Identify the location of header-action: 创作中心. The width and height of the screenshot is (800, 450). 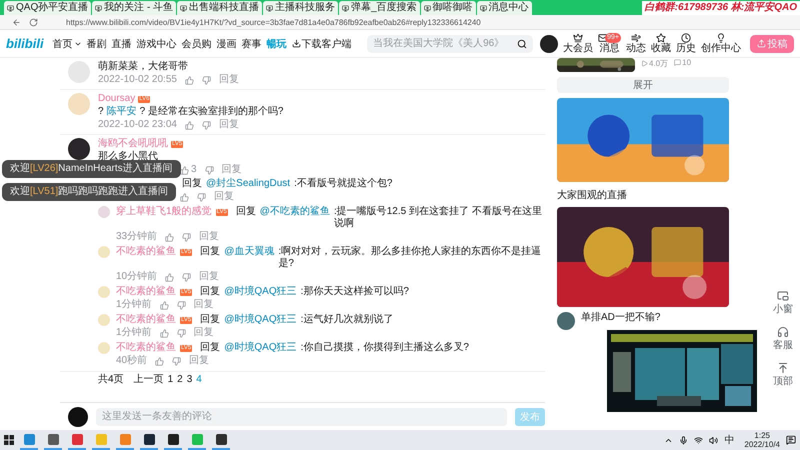
(721, 43).